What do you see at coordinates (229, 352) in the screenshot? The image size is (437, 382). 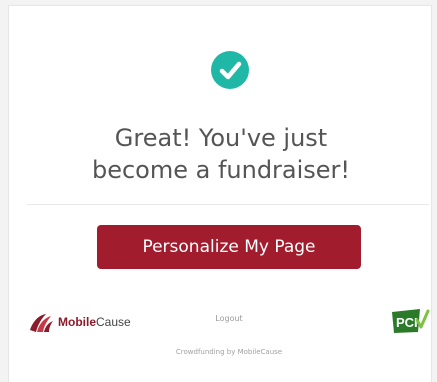 I see `footer-credit: Crowdfunding by MobileCause` at bounding box center [229, 352].